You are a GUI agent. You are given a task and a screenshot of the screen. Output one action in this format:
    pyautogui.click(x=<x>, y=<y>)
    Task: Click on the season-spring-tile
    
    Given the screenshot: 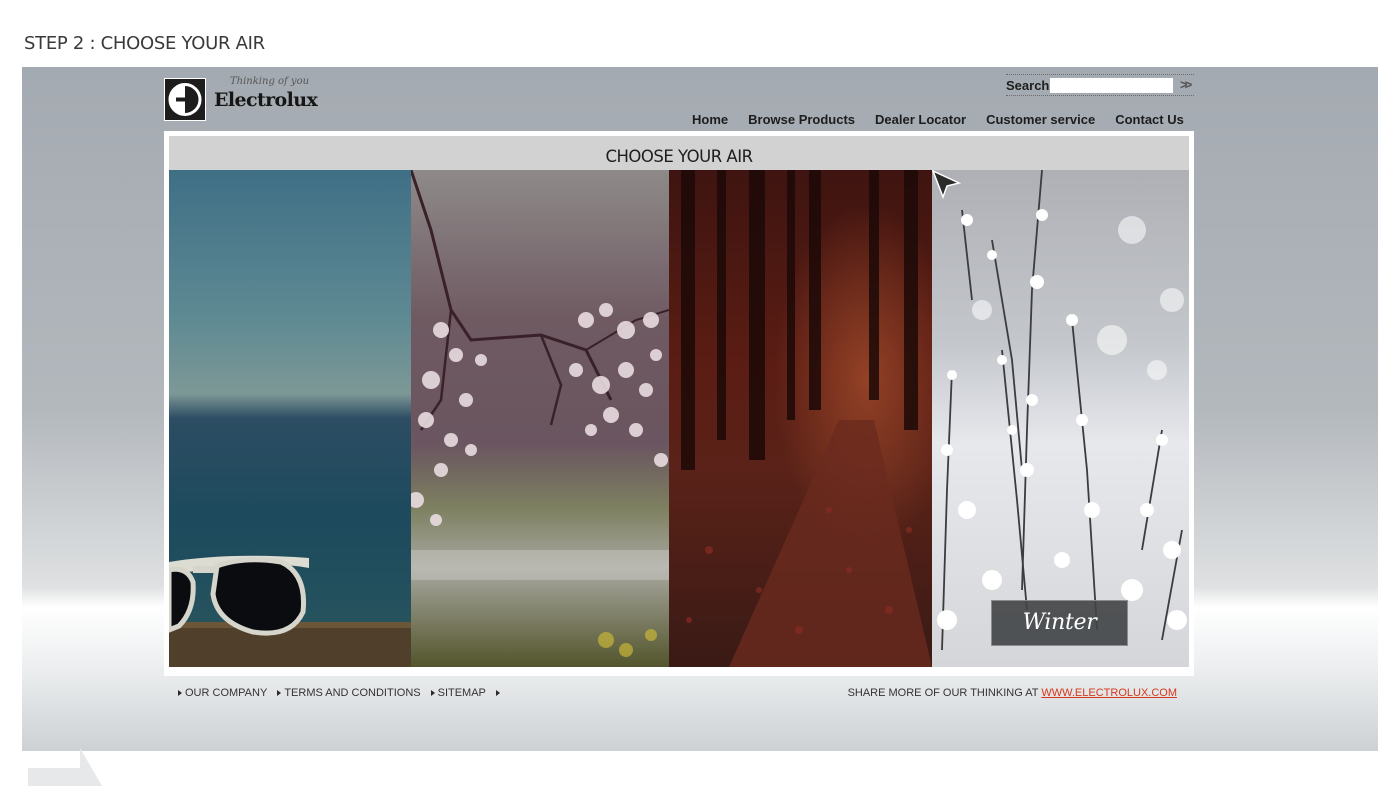 What is the action you would take?
    pyautogui.click(x=540, y=418)
    